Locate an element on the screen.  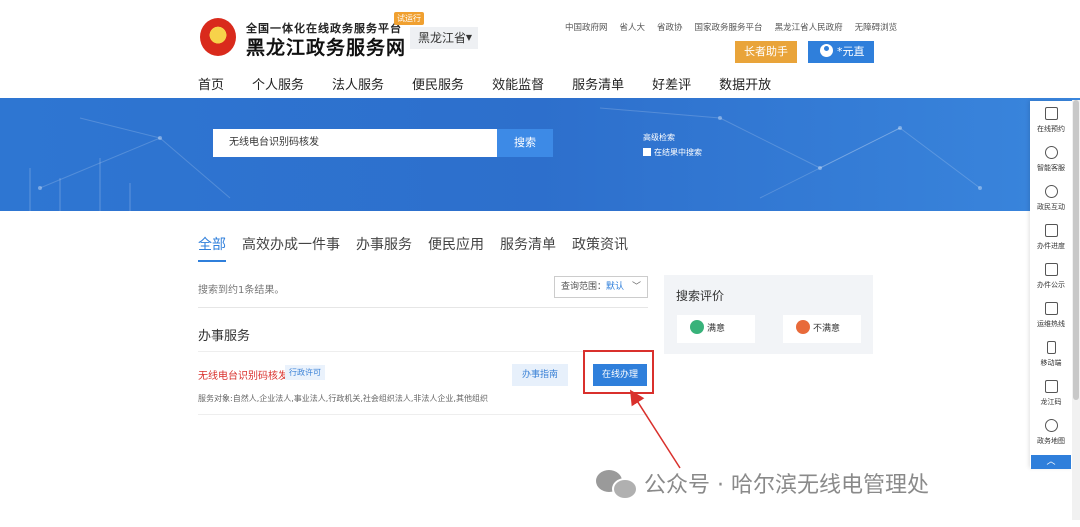
sidebar-item-progress: 办件进度 is located at coordinates (1051, 237).